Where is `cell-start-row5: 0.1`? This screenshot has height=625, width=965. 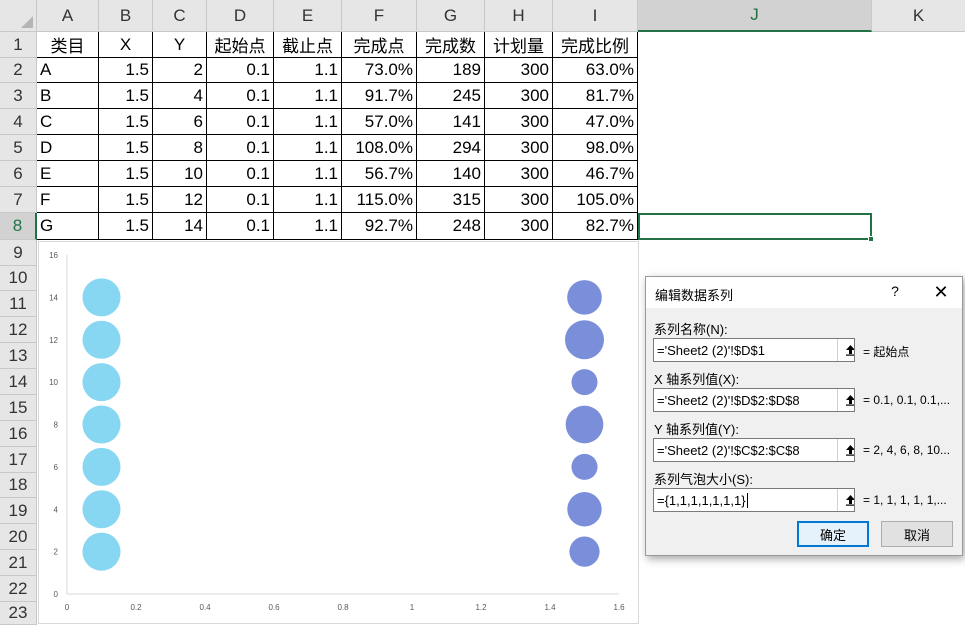 cell-start-row5: 0.1 is located at coordinates (240, 148).